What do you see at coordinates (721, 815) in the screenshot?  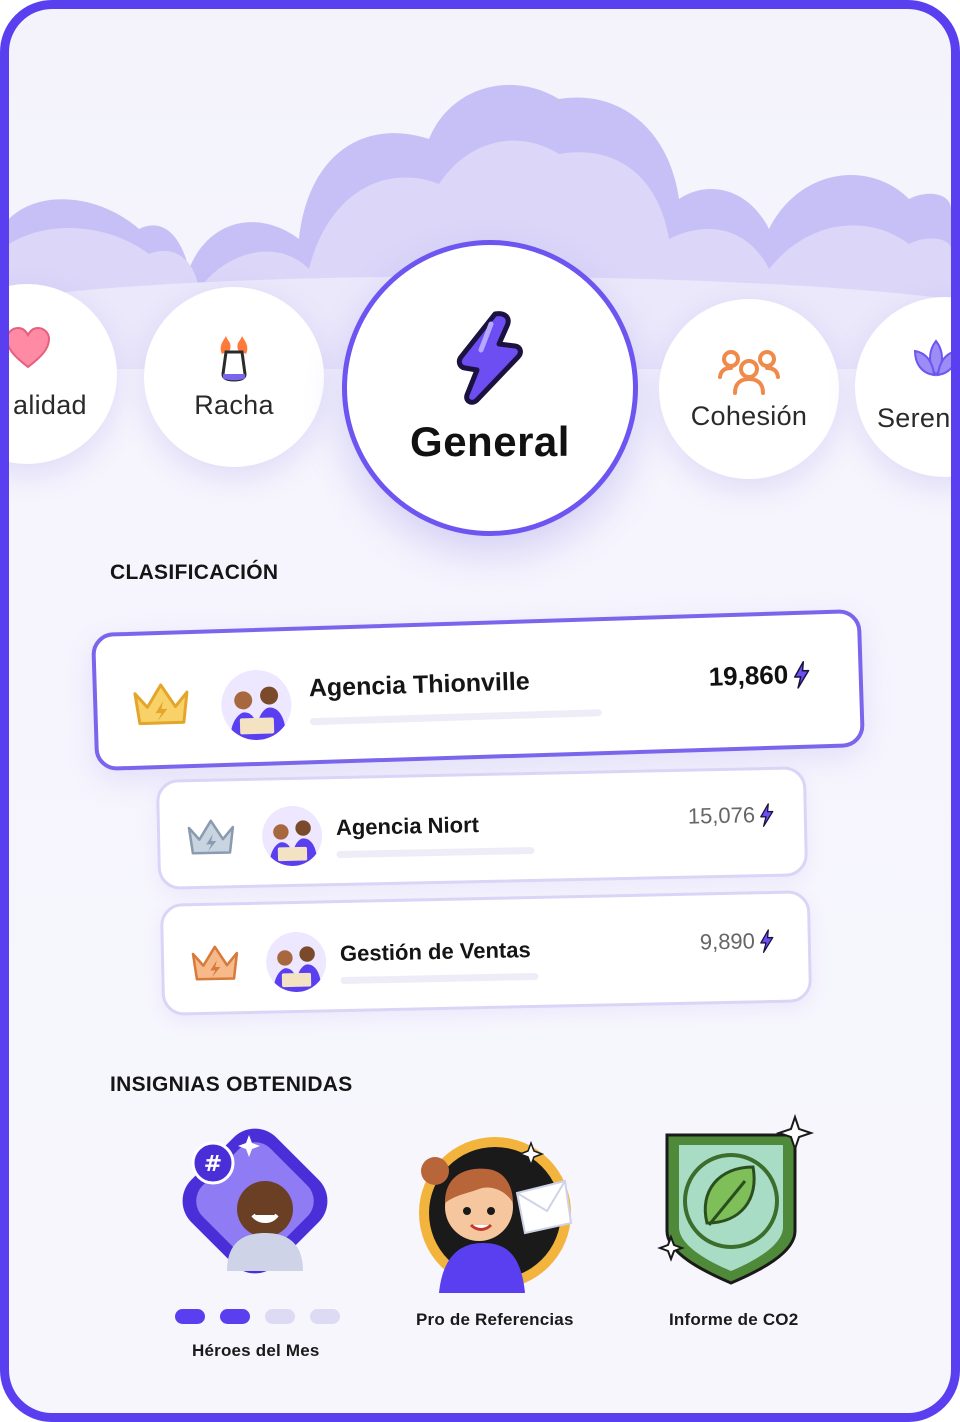 I see `score-value: 15,076` at bounding box center [721, 815].